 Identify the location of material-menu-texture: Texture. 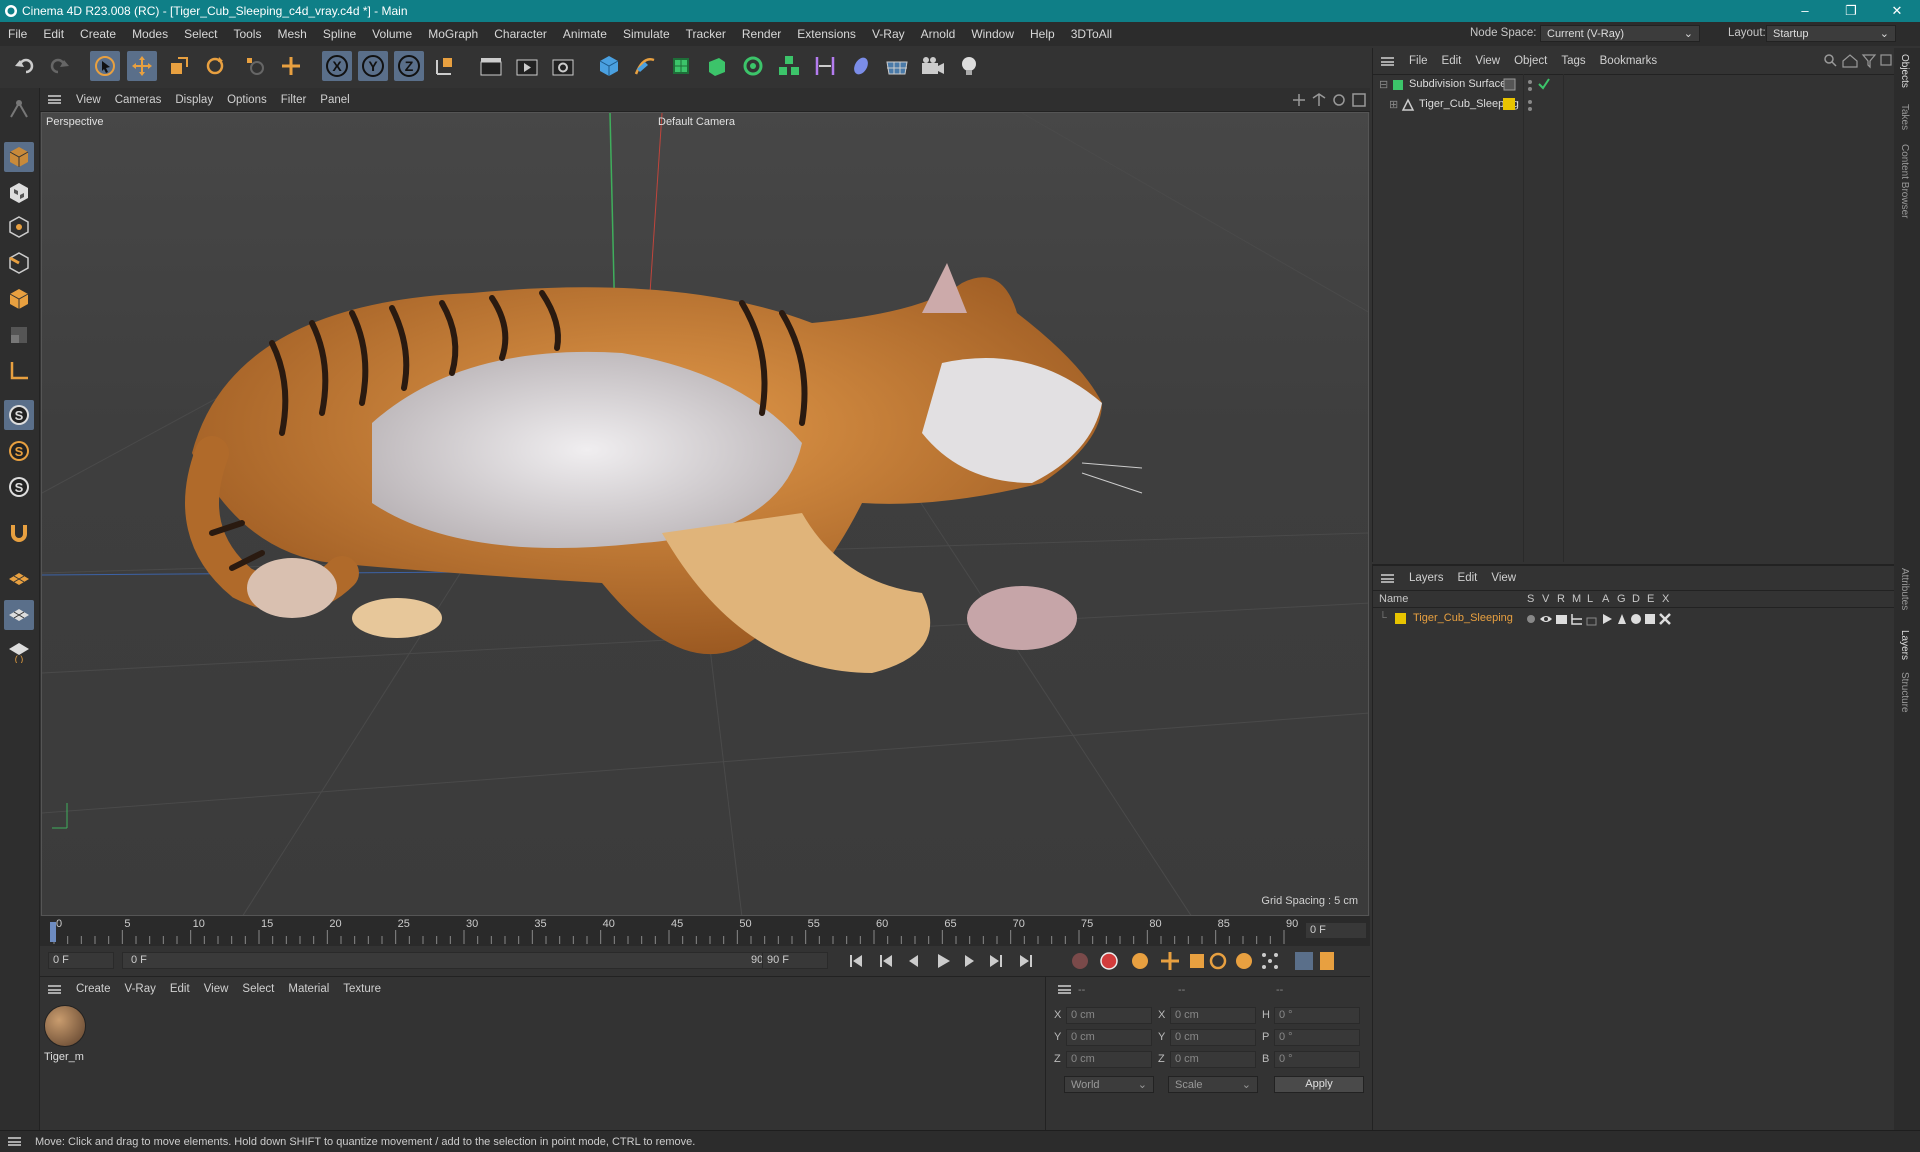
(362, 989).